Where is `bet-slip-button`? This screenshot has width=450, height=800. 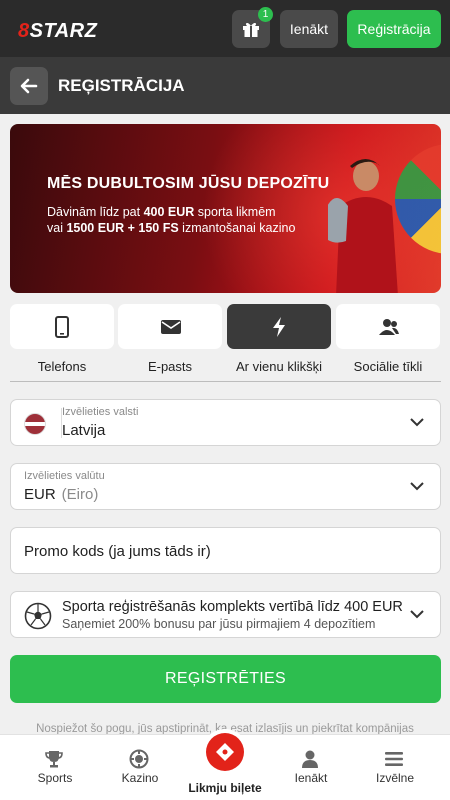 bet-slip-button is located at coordinates (225, 752).